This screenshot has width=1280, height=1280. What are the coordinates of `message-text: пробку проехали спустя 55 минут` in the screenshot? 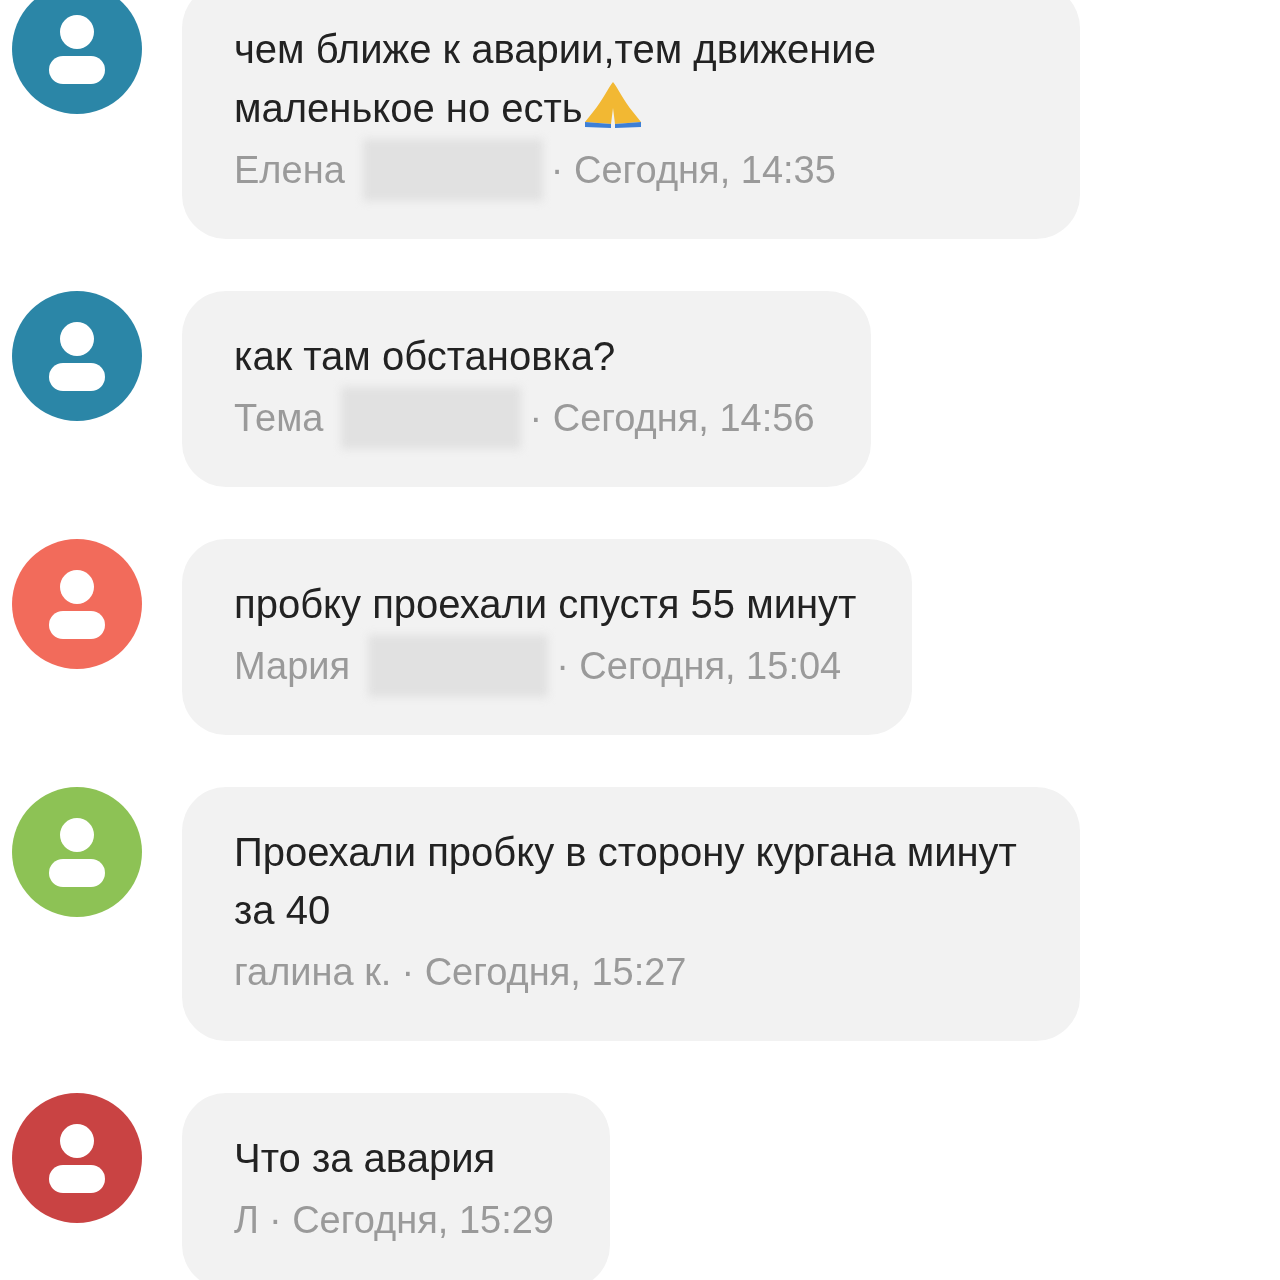 It's located at (545, 604).